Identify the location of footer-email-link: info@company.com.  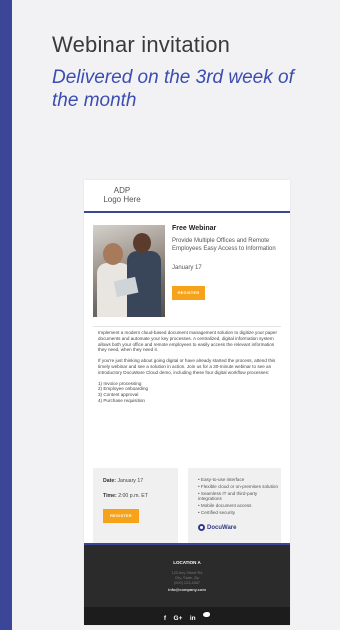
(187, 589).